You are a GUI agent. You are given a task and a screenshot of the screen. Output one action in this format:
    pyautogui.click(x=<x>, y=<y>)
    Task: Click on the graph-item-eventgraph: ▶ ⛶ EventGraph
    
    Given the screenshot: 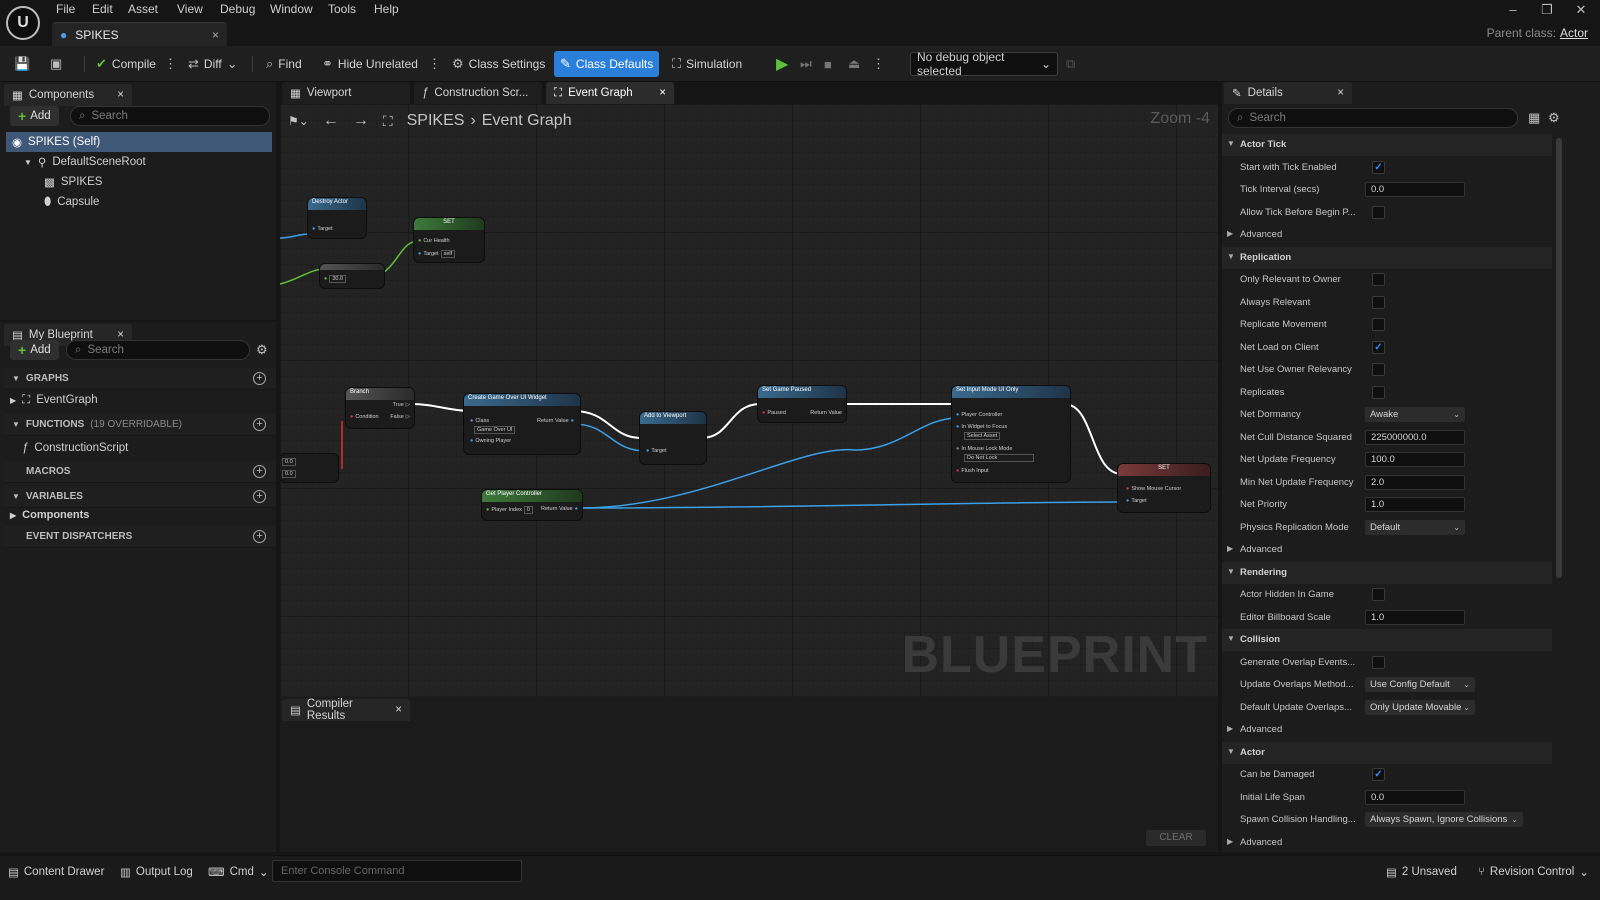 What is the action you would take?
    pyautogui.click(x=51, y=400)
    